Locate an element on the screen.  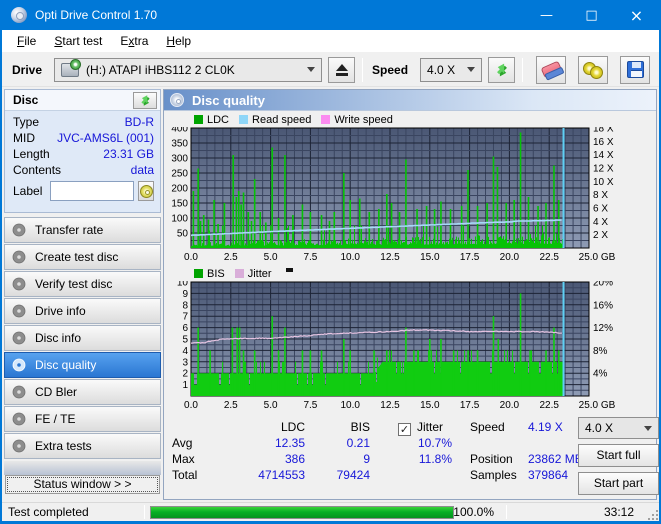
drive-select: (H:) ATAPI iHBS112 2 CL0K is located at coordinates (188, 69).